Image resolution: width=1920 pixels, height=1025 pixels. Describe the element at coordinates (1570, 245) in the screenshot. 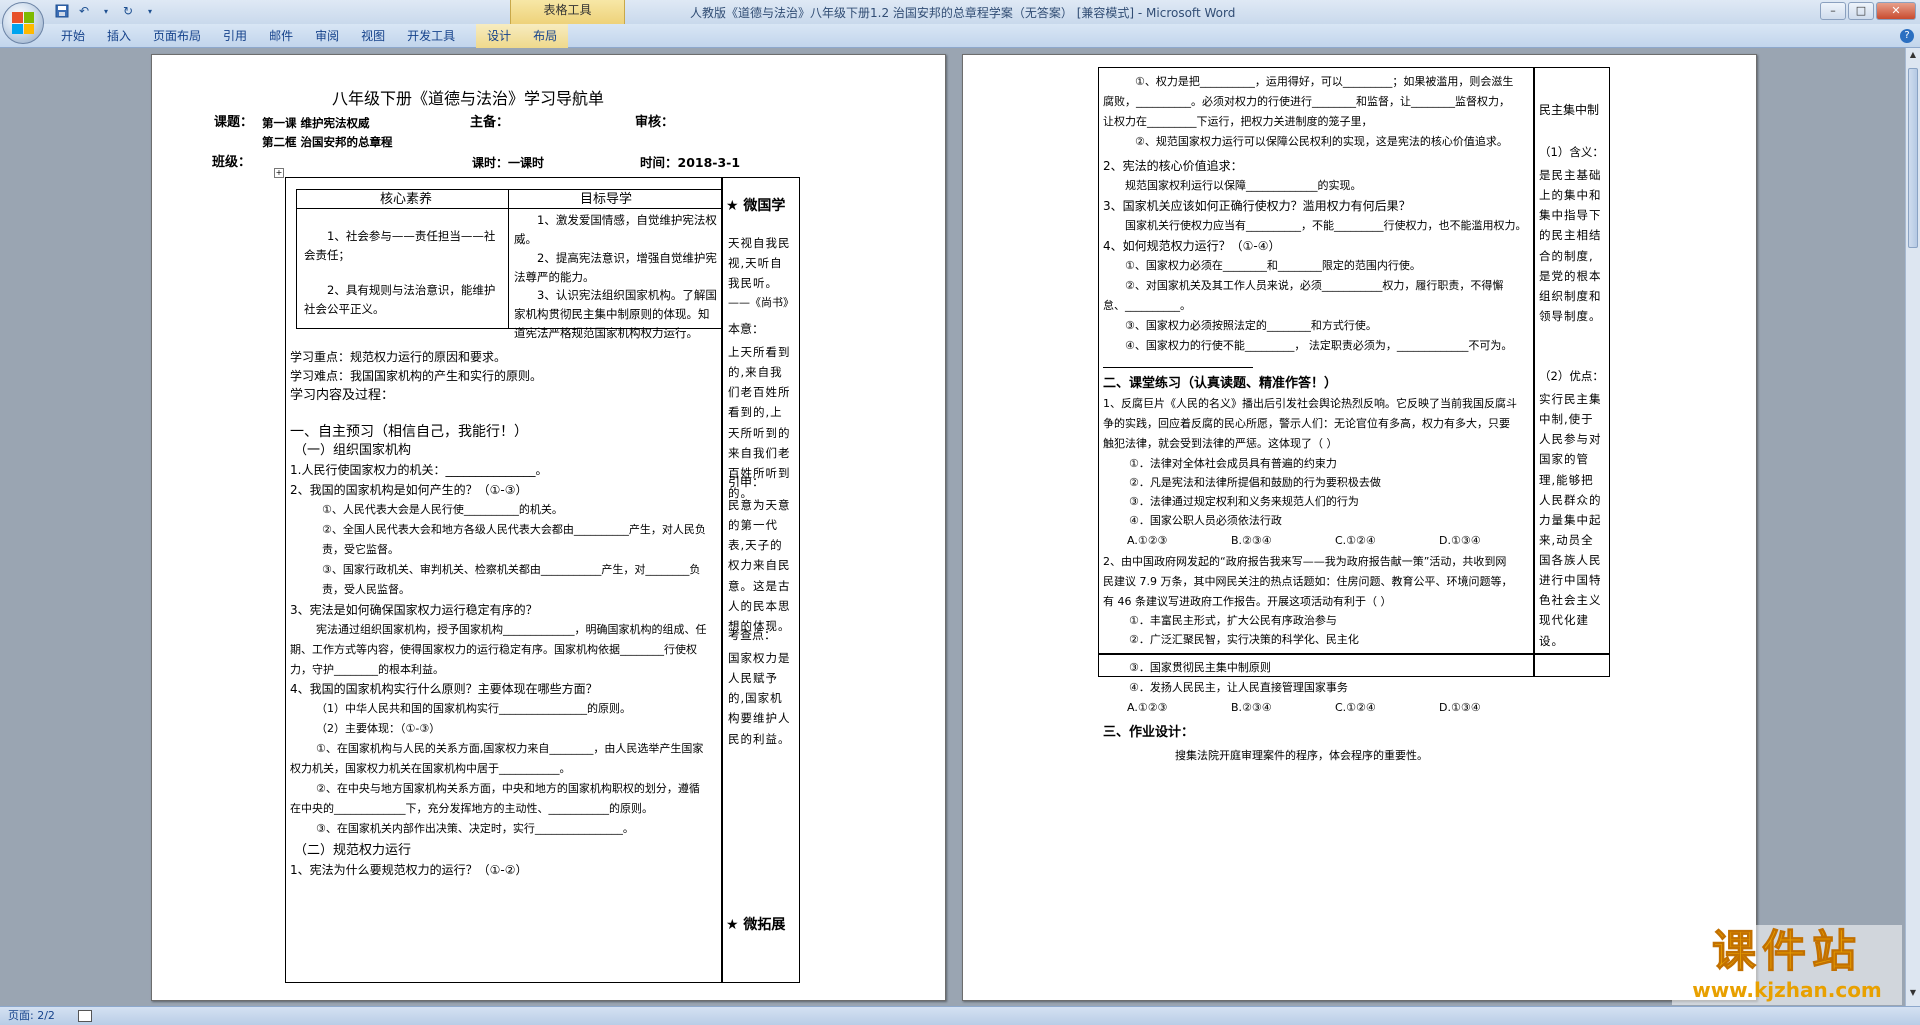

I see `p2-side-def: 是民主基础上的集中和集中指导下的民主相结合的制度,是党的根本组织制度和领导制度。` at that location.